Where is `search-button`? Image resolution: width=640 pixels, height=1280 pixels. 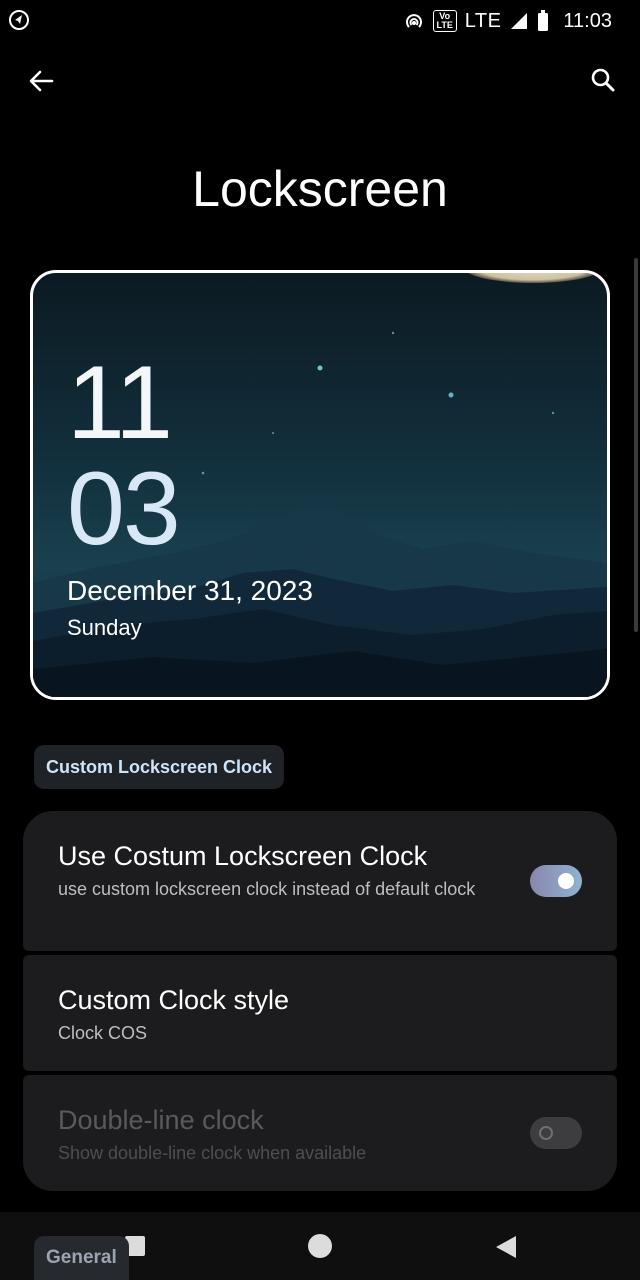
search-button is located at coordinates (603, 80).